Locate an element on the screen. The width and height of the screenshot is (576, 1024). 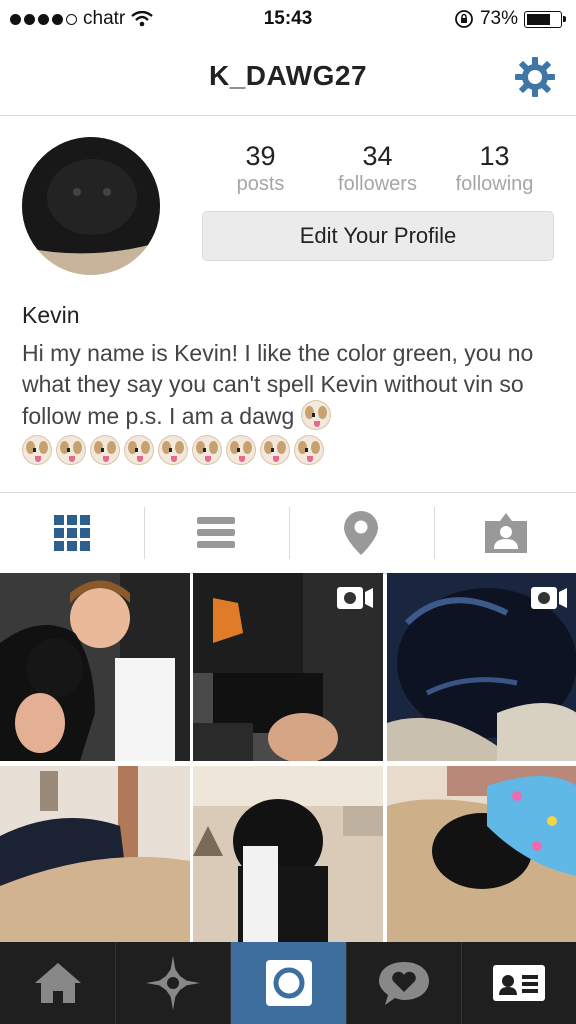
camera-icon is located at coordinates (288, 983).